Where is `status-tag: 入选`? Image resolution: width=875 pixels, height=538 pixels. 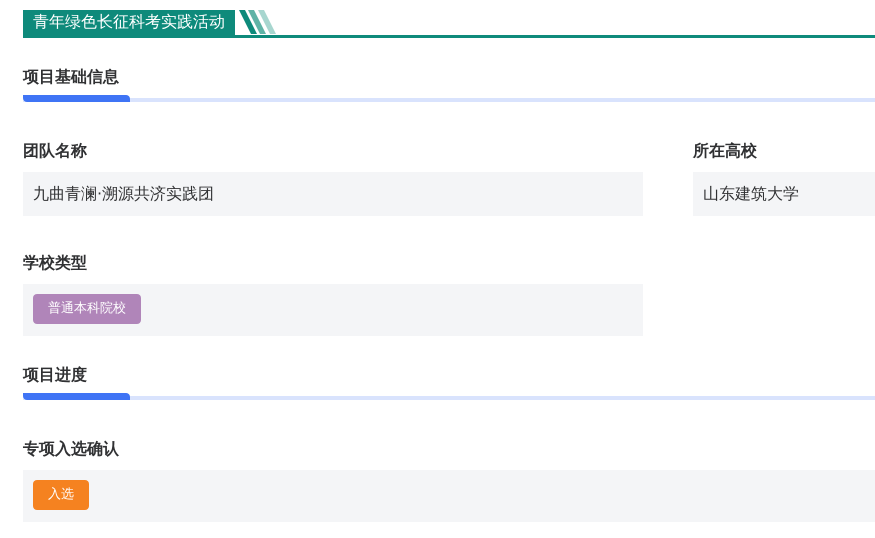 status-tag: 入选 is located at coordinates (61, 495).